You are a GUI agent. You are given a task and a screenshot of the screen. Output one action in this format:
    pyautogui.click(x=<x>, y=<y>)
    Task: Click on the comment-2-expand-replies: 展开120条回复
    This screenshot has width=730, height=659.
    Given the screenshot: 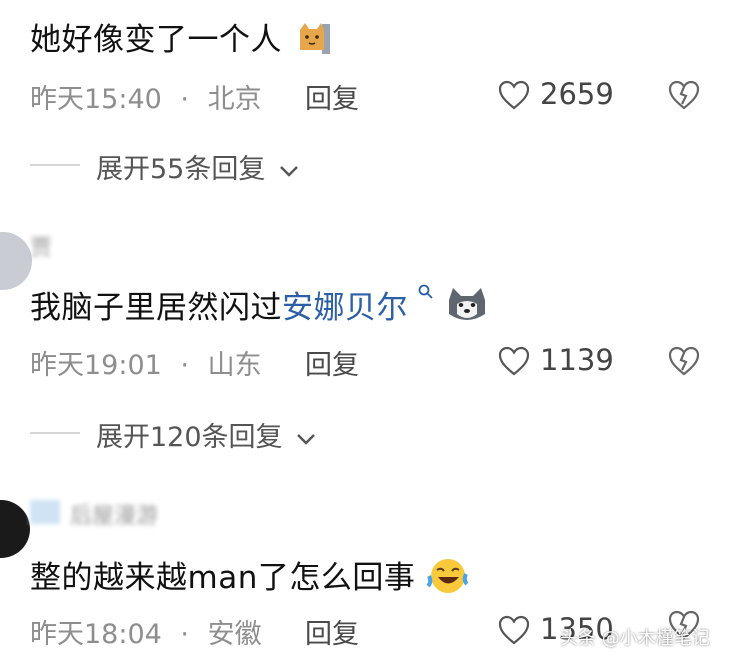 What is the action you would take?
    pyautogui.click(x=206, y=434)
    